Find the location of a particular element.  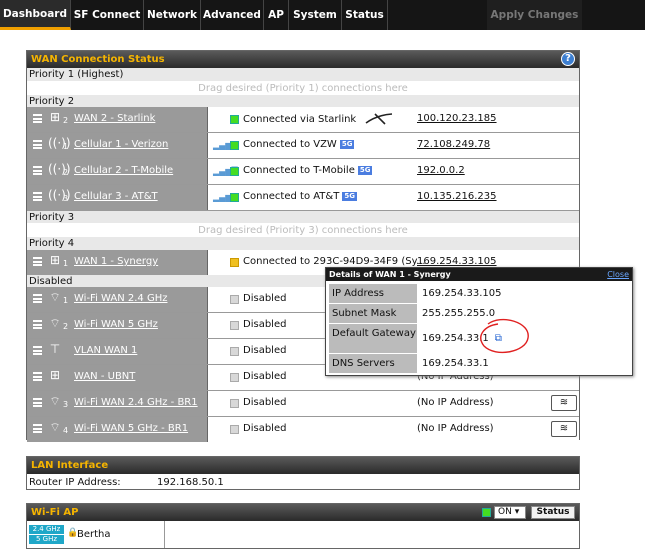

conn-status: Connected via Starlink is located at coordinates (300, 119).